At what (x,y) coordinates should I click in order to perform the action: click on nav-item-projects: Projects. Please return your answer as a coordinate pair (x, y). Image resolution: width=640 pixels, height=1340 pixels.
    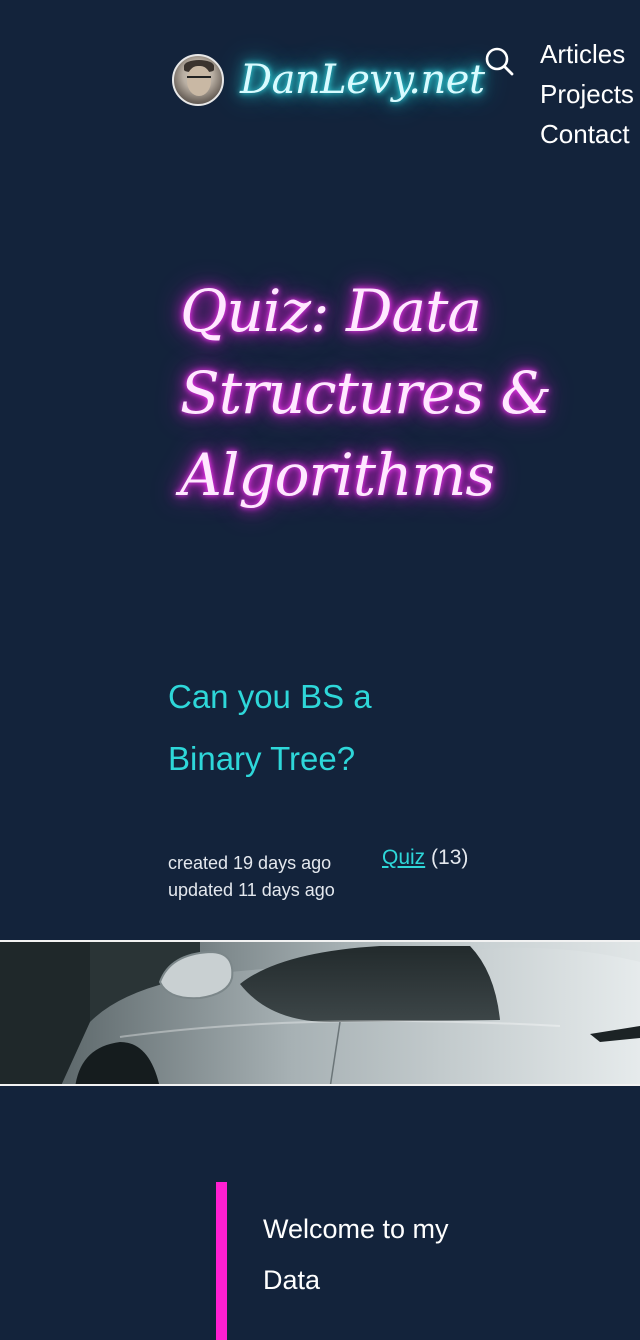
    Looking at the image, I should click on (587, 94).